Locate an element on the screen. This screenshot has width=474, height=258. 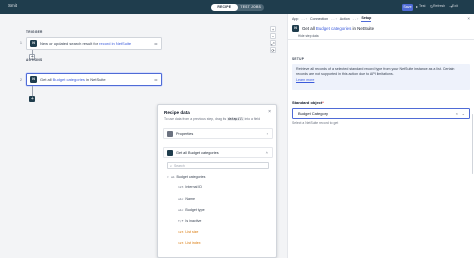
learn-more-link: Learn more is located at coordinates (381, 80).